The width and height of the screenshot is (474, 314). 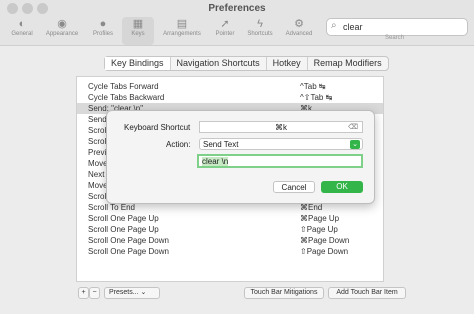 I want to click on action-popup: Send Text ⌄, so click(x=281, y=144).